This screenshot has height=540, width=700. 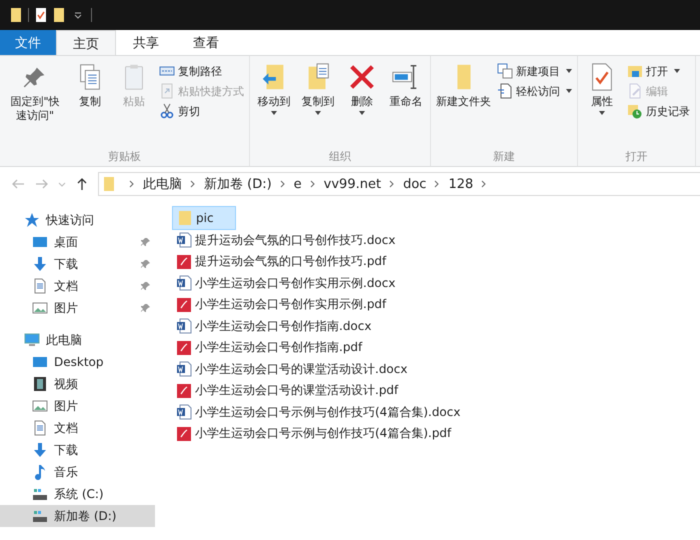 What do you see at coordinates (40, 472) in the screenshot?
I see `music-icon` at bounding box center [40, 472].